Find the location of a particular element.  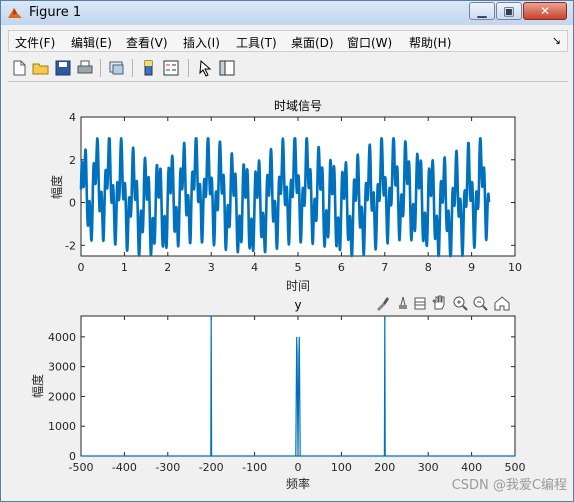

toolbar is located at coordinates (288, 68).